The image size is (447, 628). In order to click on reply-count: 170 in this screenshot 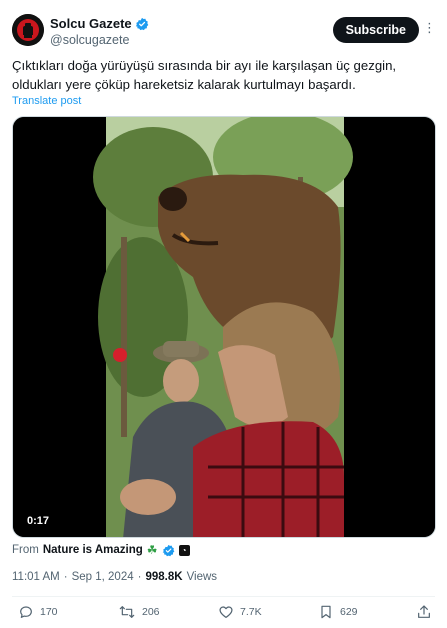, I will do `click(49, 612)`.